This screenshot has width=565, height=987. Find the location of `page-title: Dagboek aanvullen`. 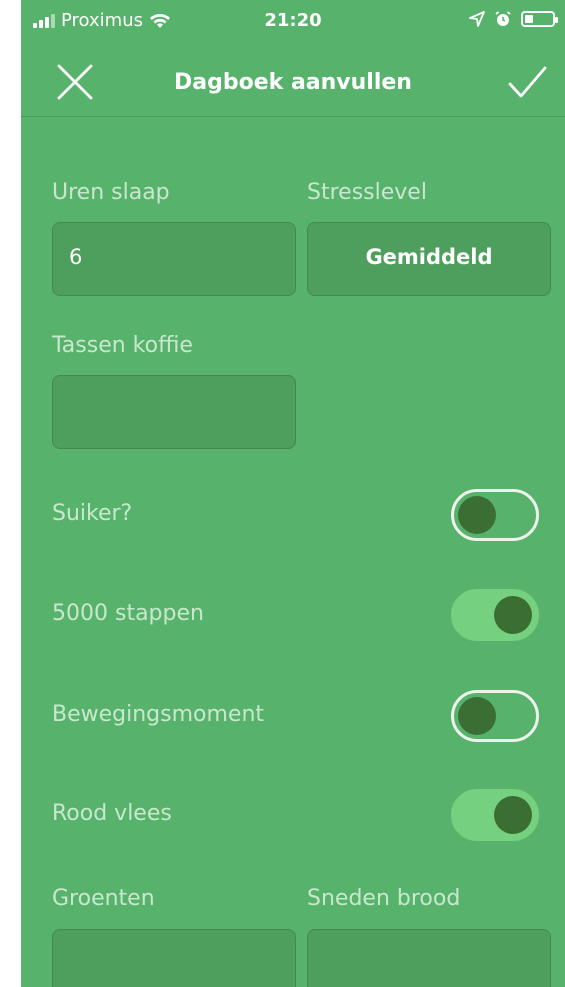

page-title: Dagboek aanvullen is located at coordinates (293, 82).